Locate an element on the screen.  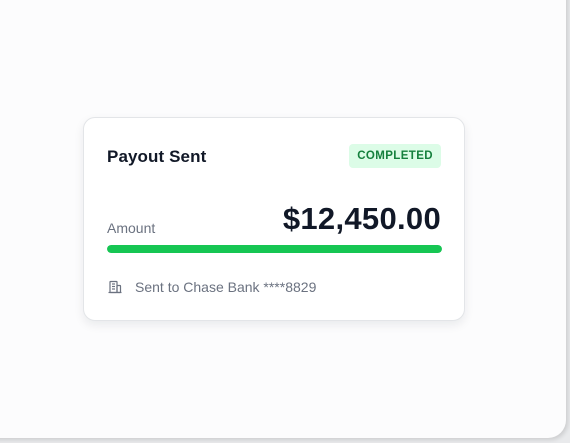
destination-text: Sent to Chase Bank ****8829 is located at coordinates (226, 287).